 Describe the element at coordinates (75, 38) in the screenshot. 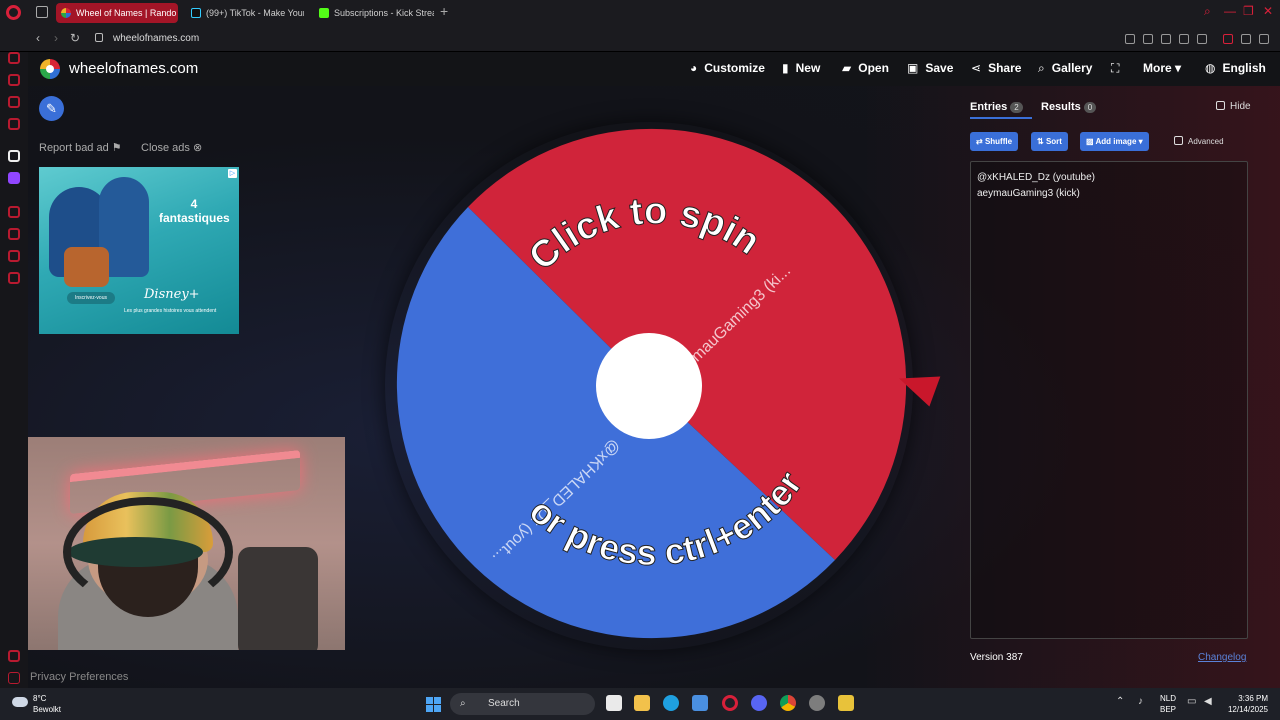

I see `reload-icon: ↻` at that location.